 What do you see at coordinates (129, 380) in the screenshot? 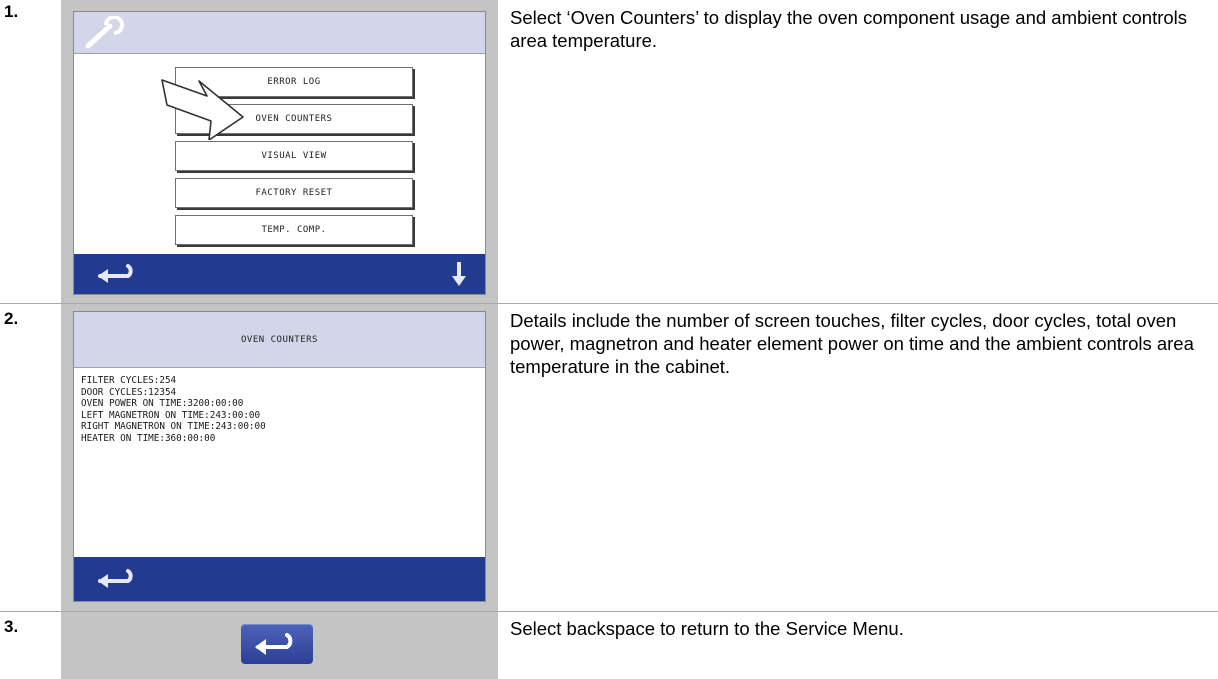
I see `counter-line: FILTER CYCLES:254` at bounding box center [129, 380].